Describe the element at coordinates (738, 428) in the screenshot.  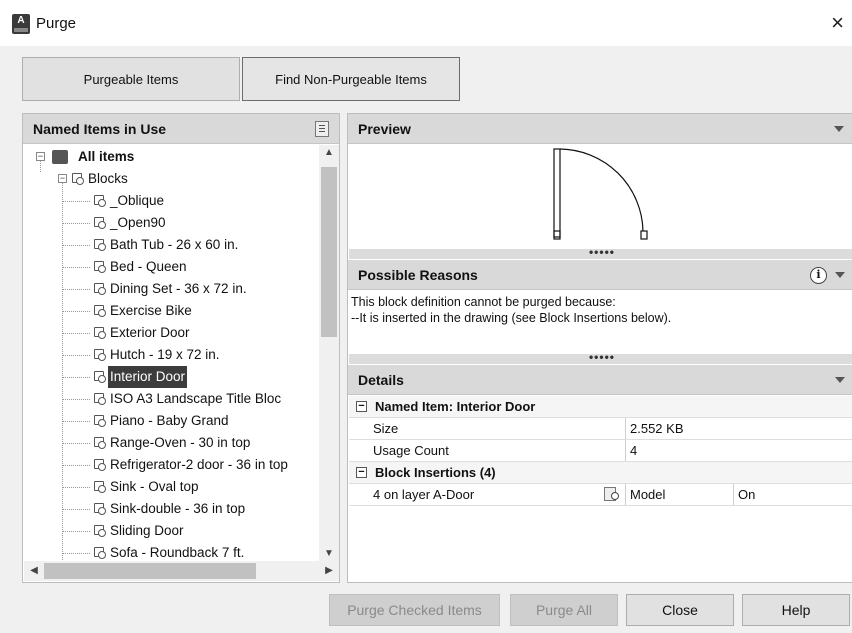
I see `size-value: 2.552 KB` at that location.